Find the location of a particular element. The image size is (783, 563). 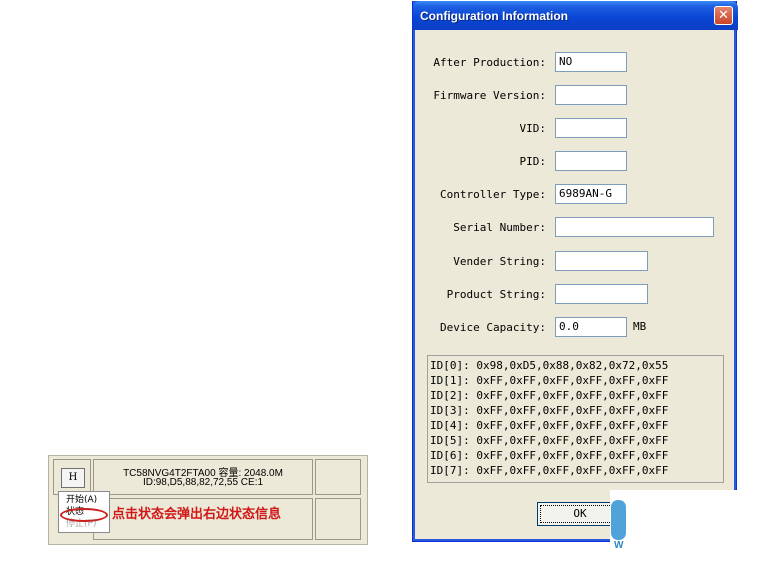

watermark-area is located at coordinates (696, 526).